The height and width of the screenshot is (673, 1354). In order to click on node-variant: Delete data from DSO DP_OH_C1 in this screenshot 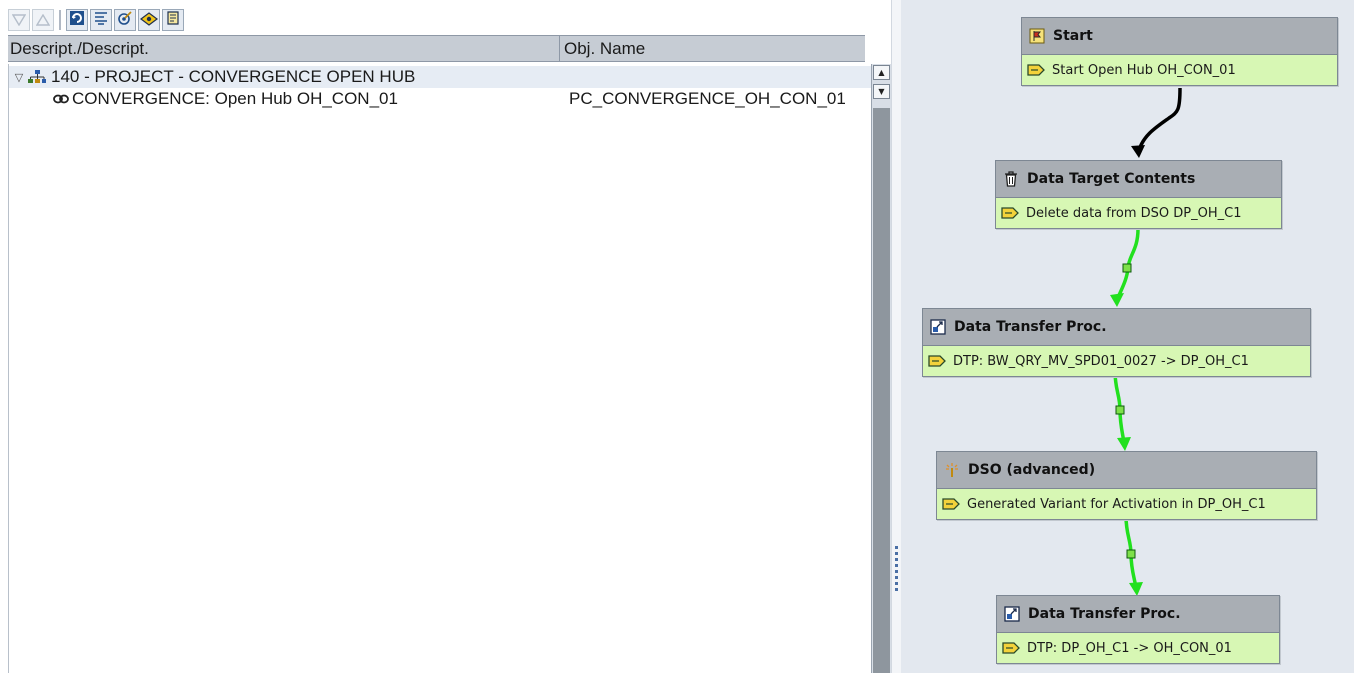, I will do `click(1138, 213)`.